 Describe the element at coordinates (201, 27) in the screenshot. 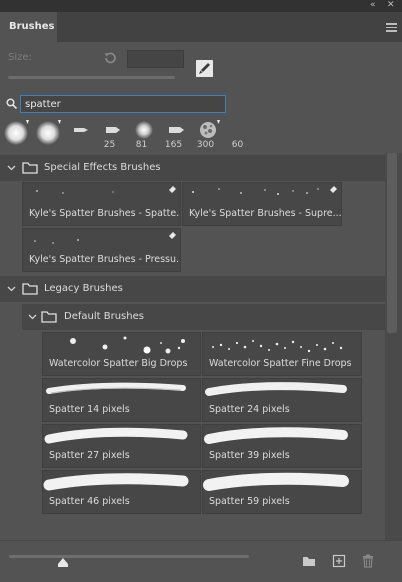

I see `panel-tab-bar: Brushes` at that location.